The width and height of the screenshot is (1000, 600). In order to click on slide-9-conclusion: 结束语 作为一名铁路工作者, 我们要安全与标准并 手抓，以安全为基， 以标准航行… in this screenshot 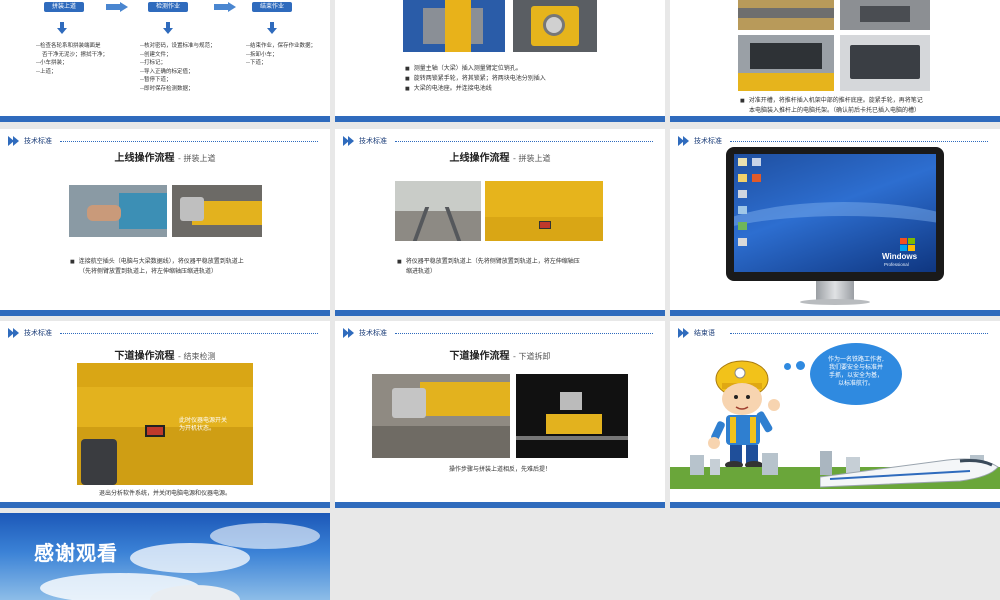, I will do `click(835, 414)`.